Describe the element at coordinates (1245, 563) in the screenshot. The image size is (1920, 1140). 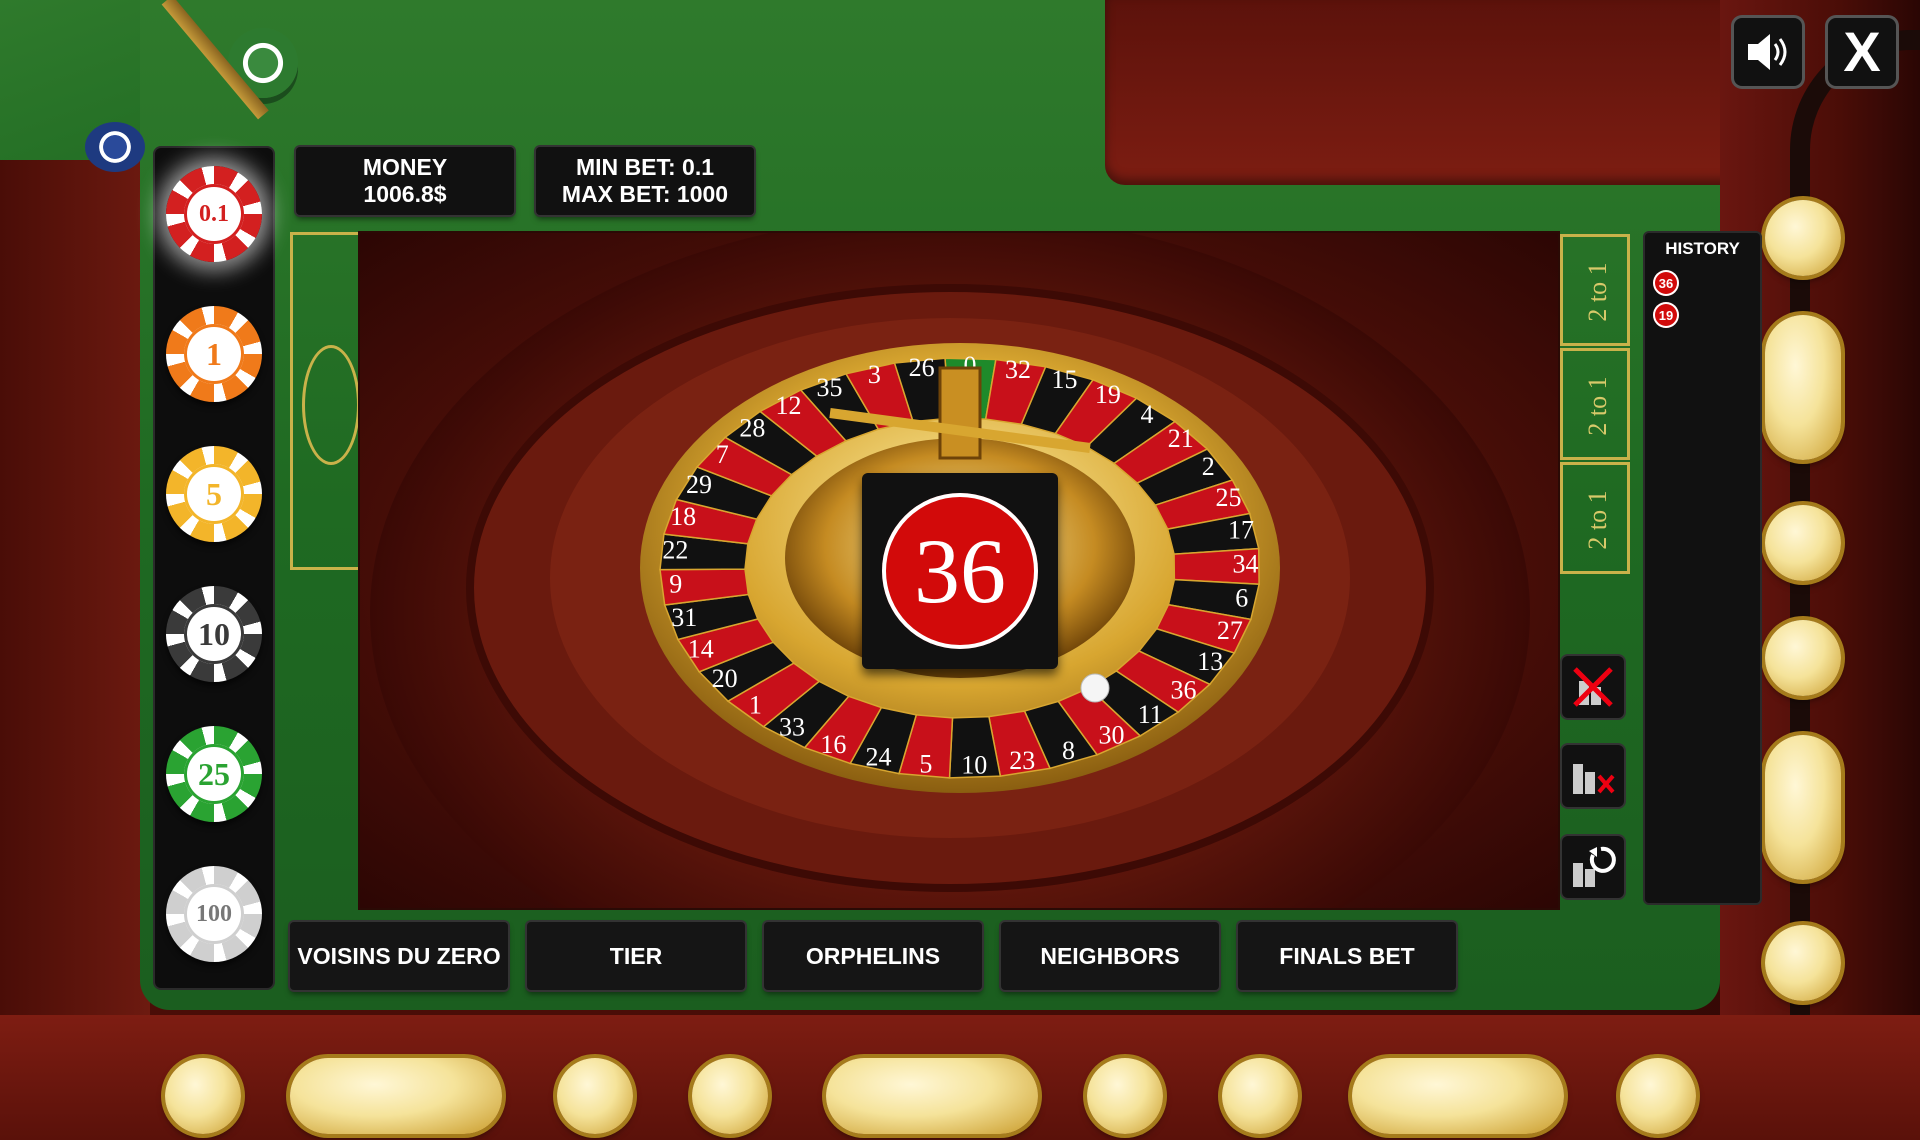
I see `wheel-pocket-number: 34` at that location.